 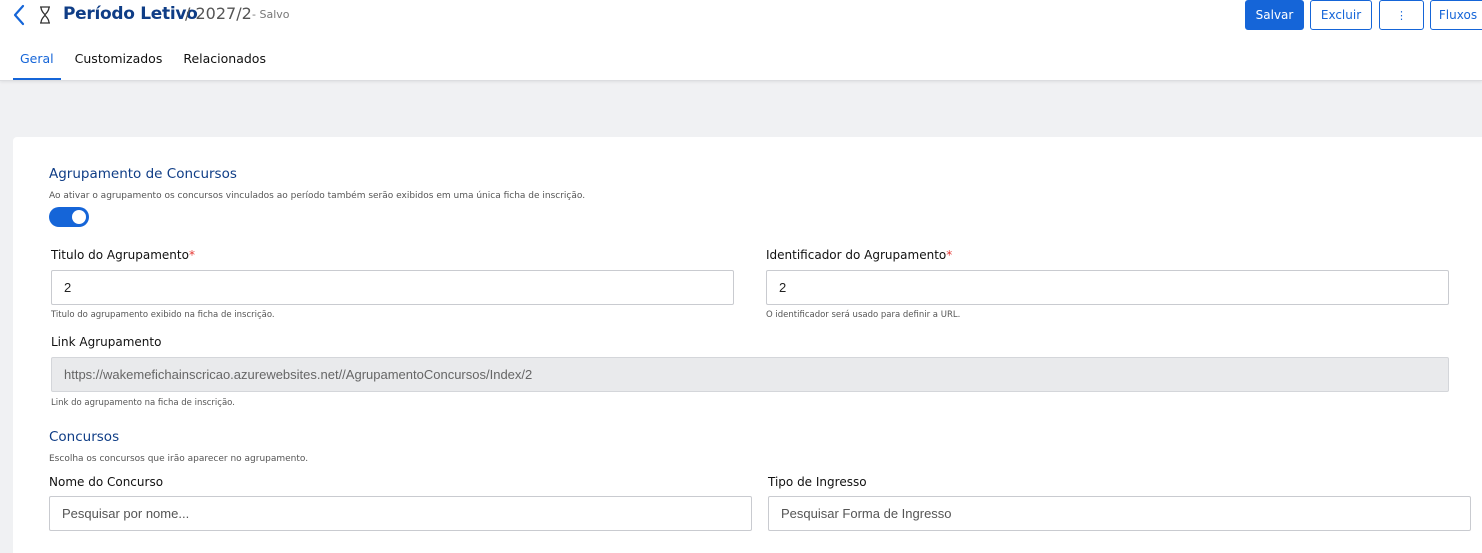 I want to click on grouping-link-input, so click(x=750, y=374).